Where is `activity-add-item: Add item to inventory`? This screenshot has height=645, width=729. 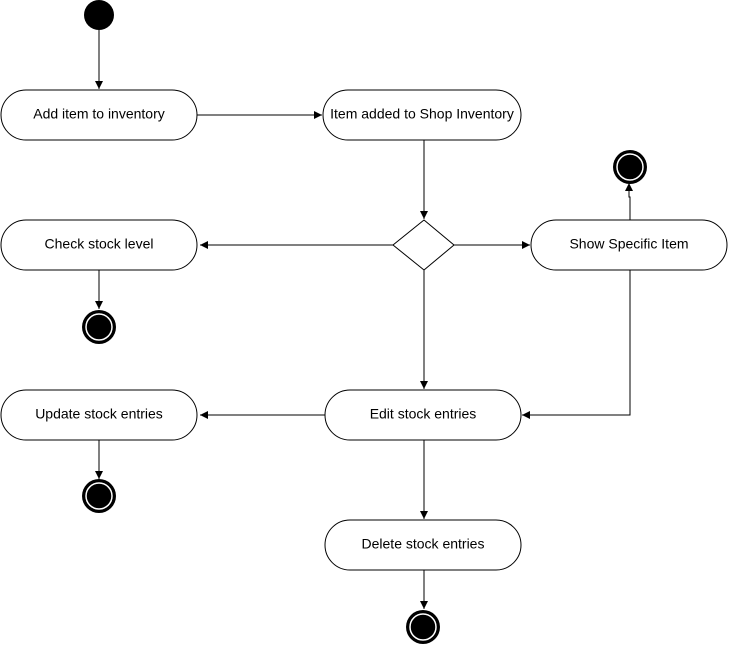 activity-add-item: Add item to inventory is located at coordinates (99, 115).